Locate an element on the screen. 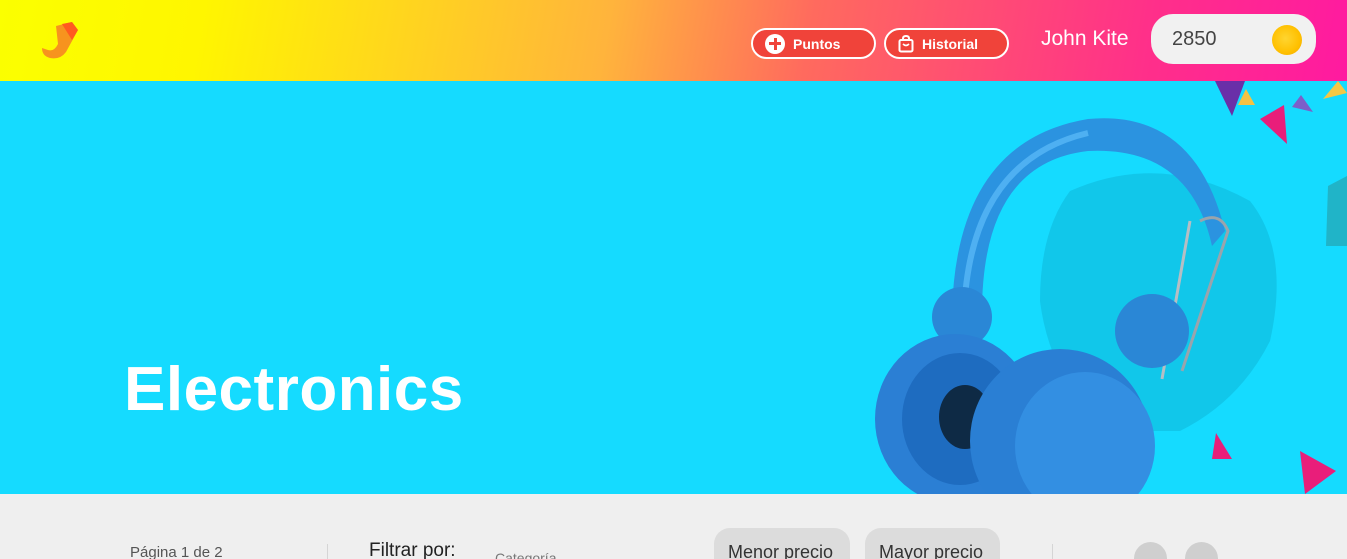  category-title: Electronics is located at coordinates (294, 389).